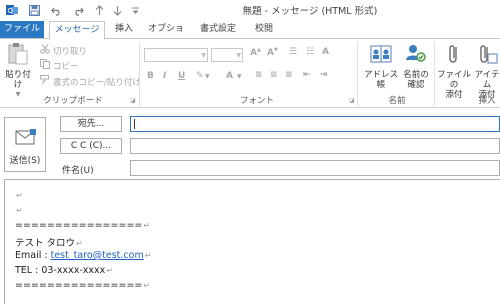 The height and width of the screenshot is (304, 500). Describe the element at coordinates (124, 29) in the screenshot. I see `tab-insert: 挿入` at that location.